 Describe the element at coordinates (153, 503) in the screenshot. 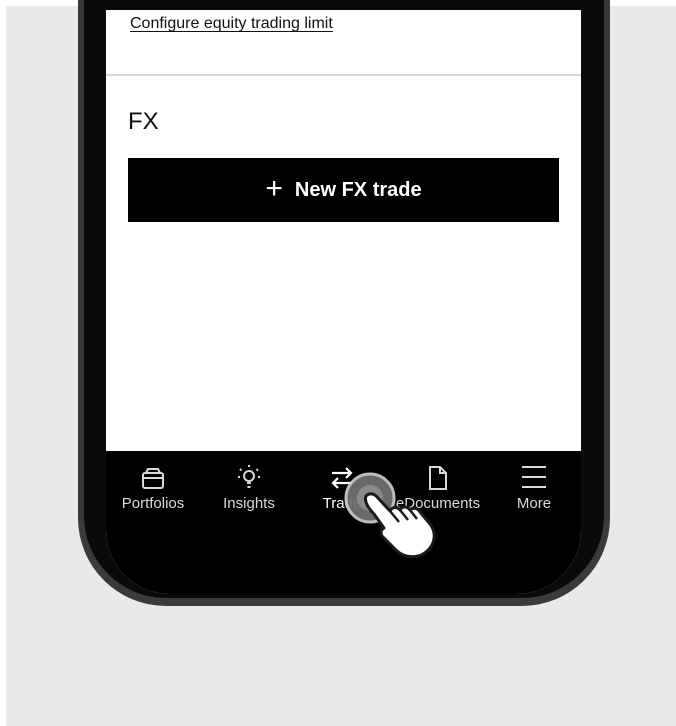

I see `tab-label-portfolios: Portfolios` at that location.